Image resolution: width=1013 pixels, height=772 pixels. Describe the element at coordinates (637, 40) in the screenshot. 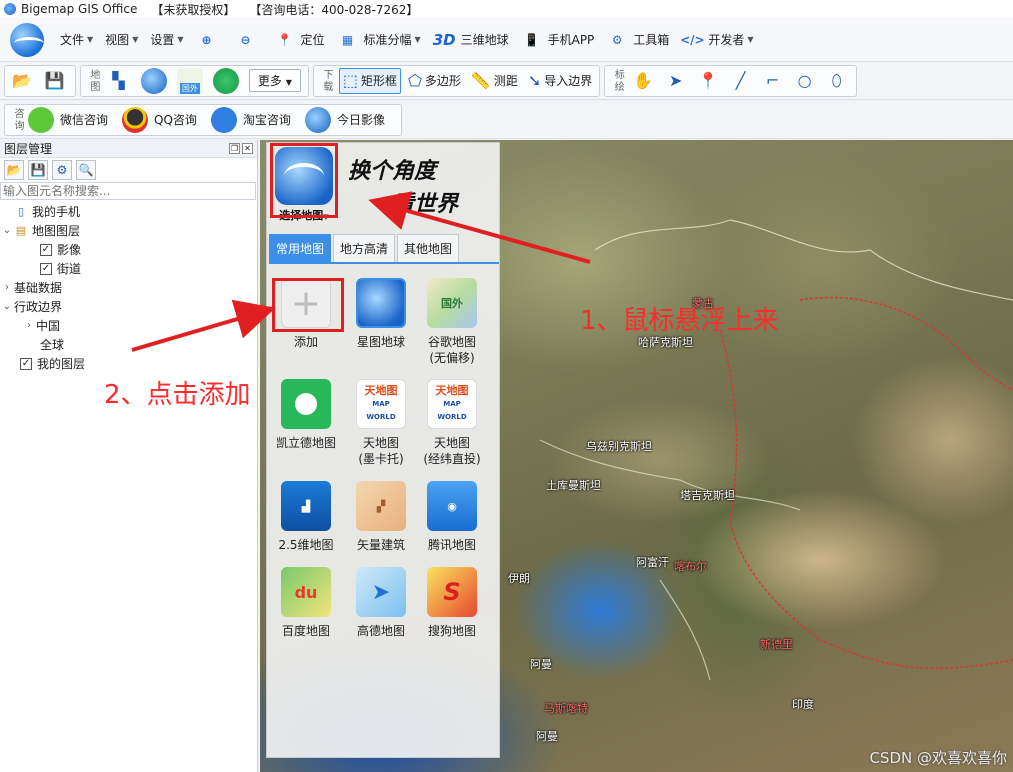

I see `toolbox-button: ⚙ 工具箱` at that location.